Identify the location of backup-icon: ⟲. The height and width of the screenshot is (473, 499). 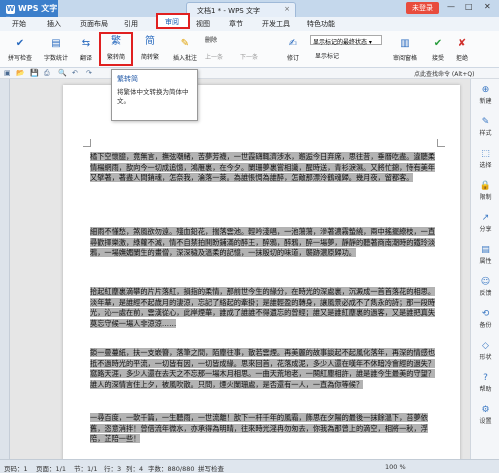
(485, 314).